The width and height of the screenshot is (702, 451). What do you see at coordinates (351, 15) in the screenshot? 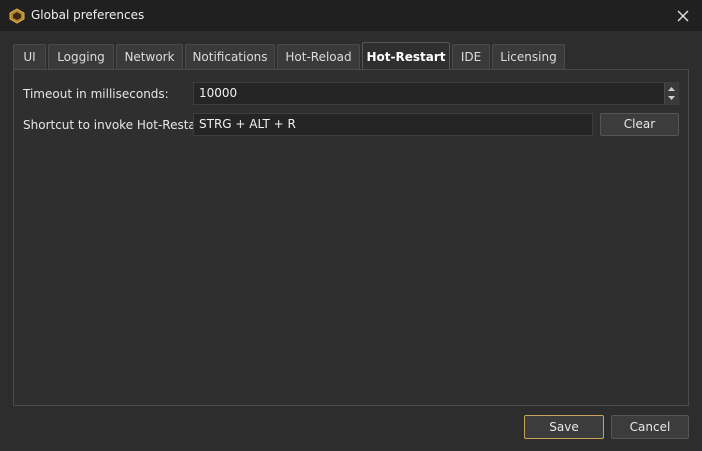
I see `title-bar: Global preferences` at bounding box center [351, 15].